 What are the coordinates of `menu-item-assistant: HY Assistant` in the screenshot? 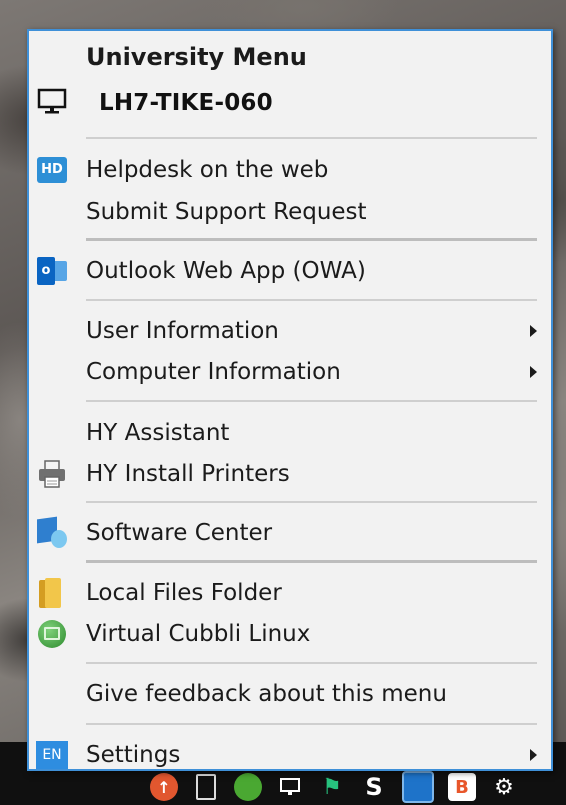 It's located at (290, 432).